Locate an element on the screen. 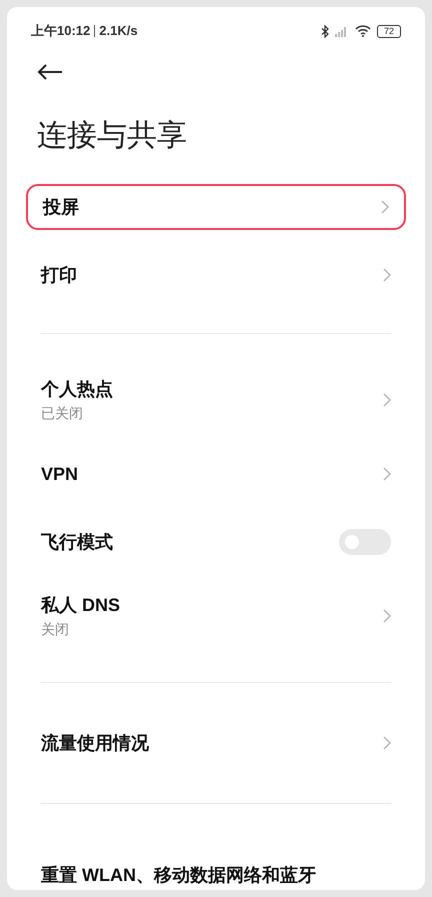  settings-item: 飞行模式 is located at coordinates (216, 542).